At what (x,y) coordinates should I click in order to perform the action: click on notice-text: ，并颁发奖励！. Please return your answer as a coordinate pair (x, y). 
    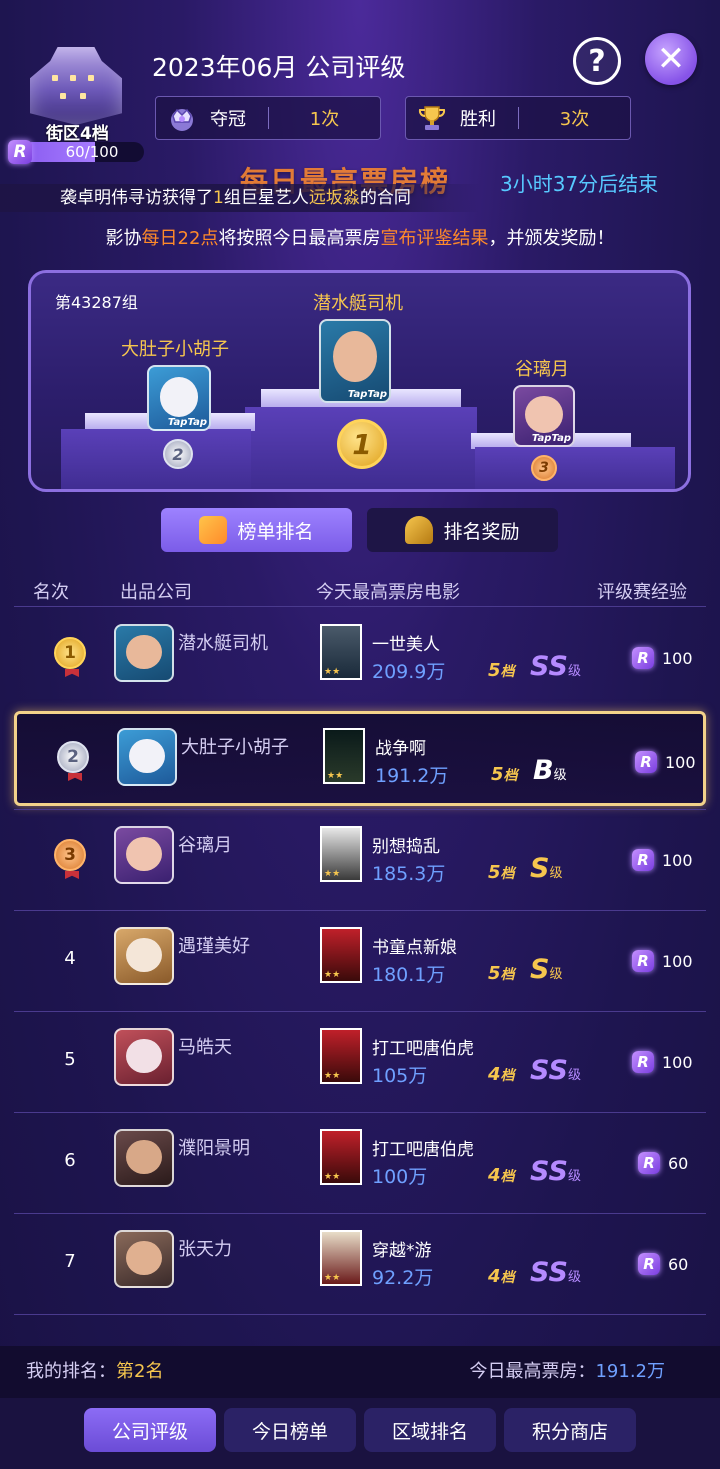
    Looking at the image, I should click on (551, 238).